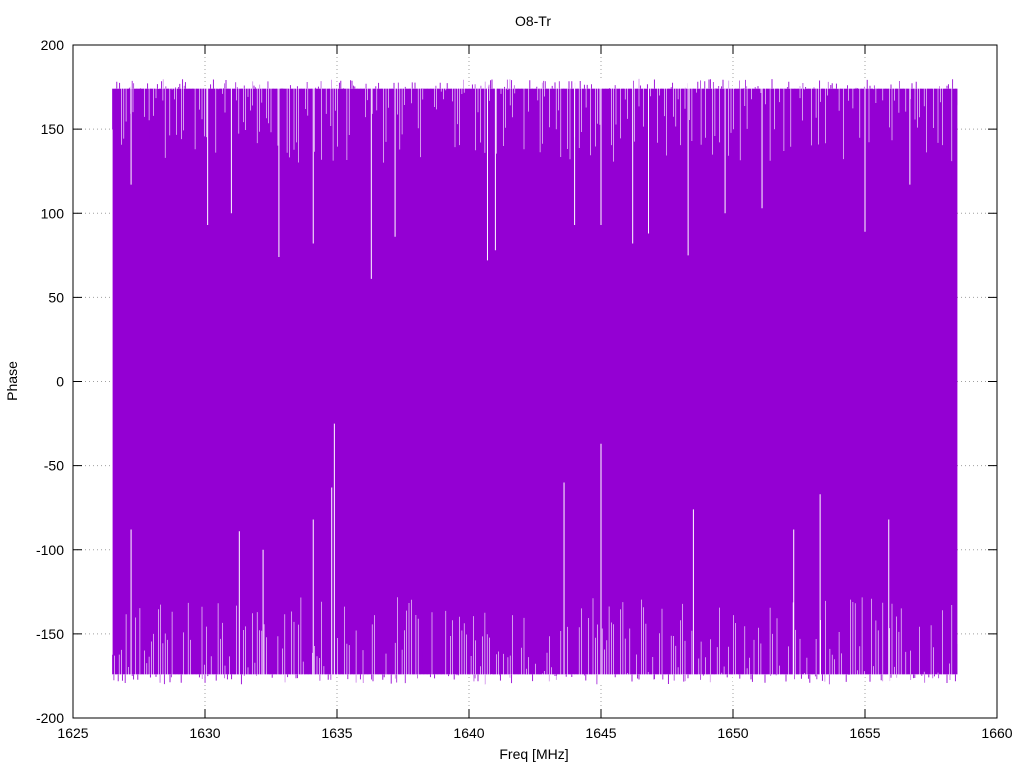 The width and height of the screenshot is (1024, 768). Describe the element at coordinates (72, 733) in the screenshot. I see `x-tick-label: 1625` at that location.